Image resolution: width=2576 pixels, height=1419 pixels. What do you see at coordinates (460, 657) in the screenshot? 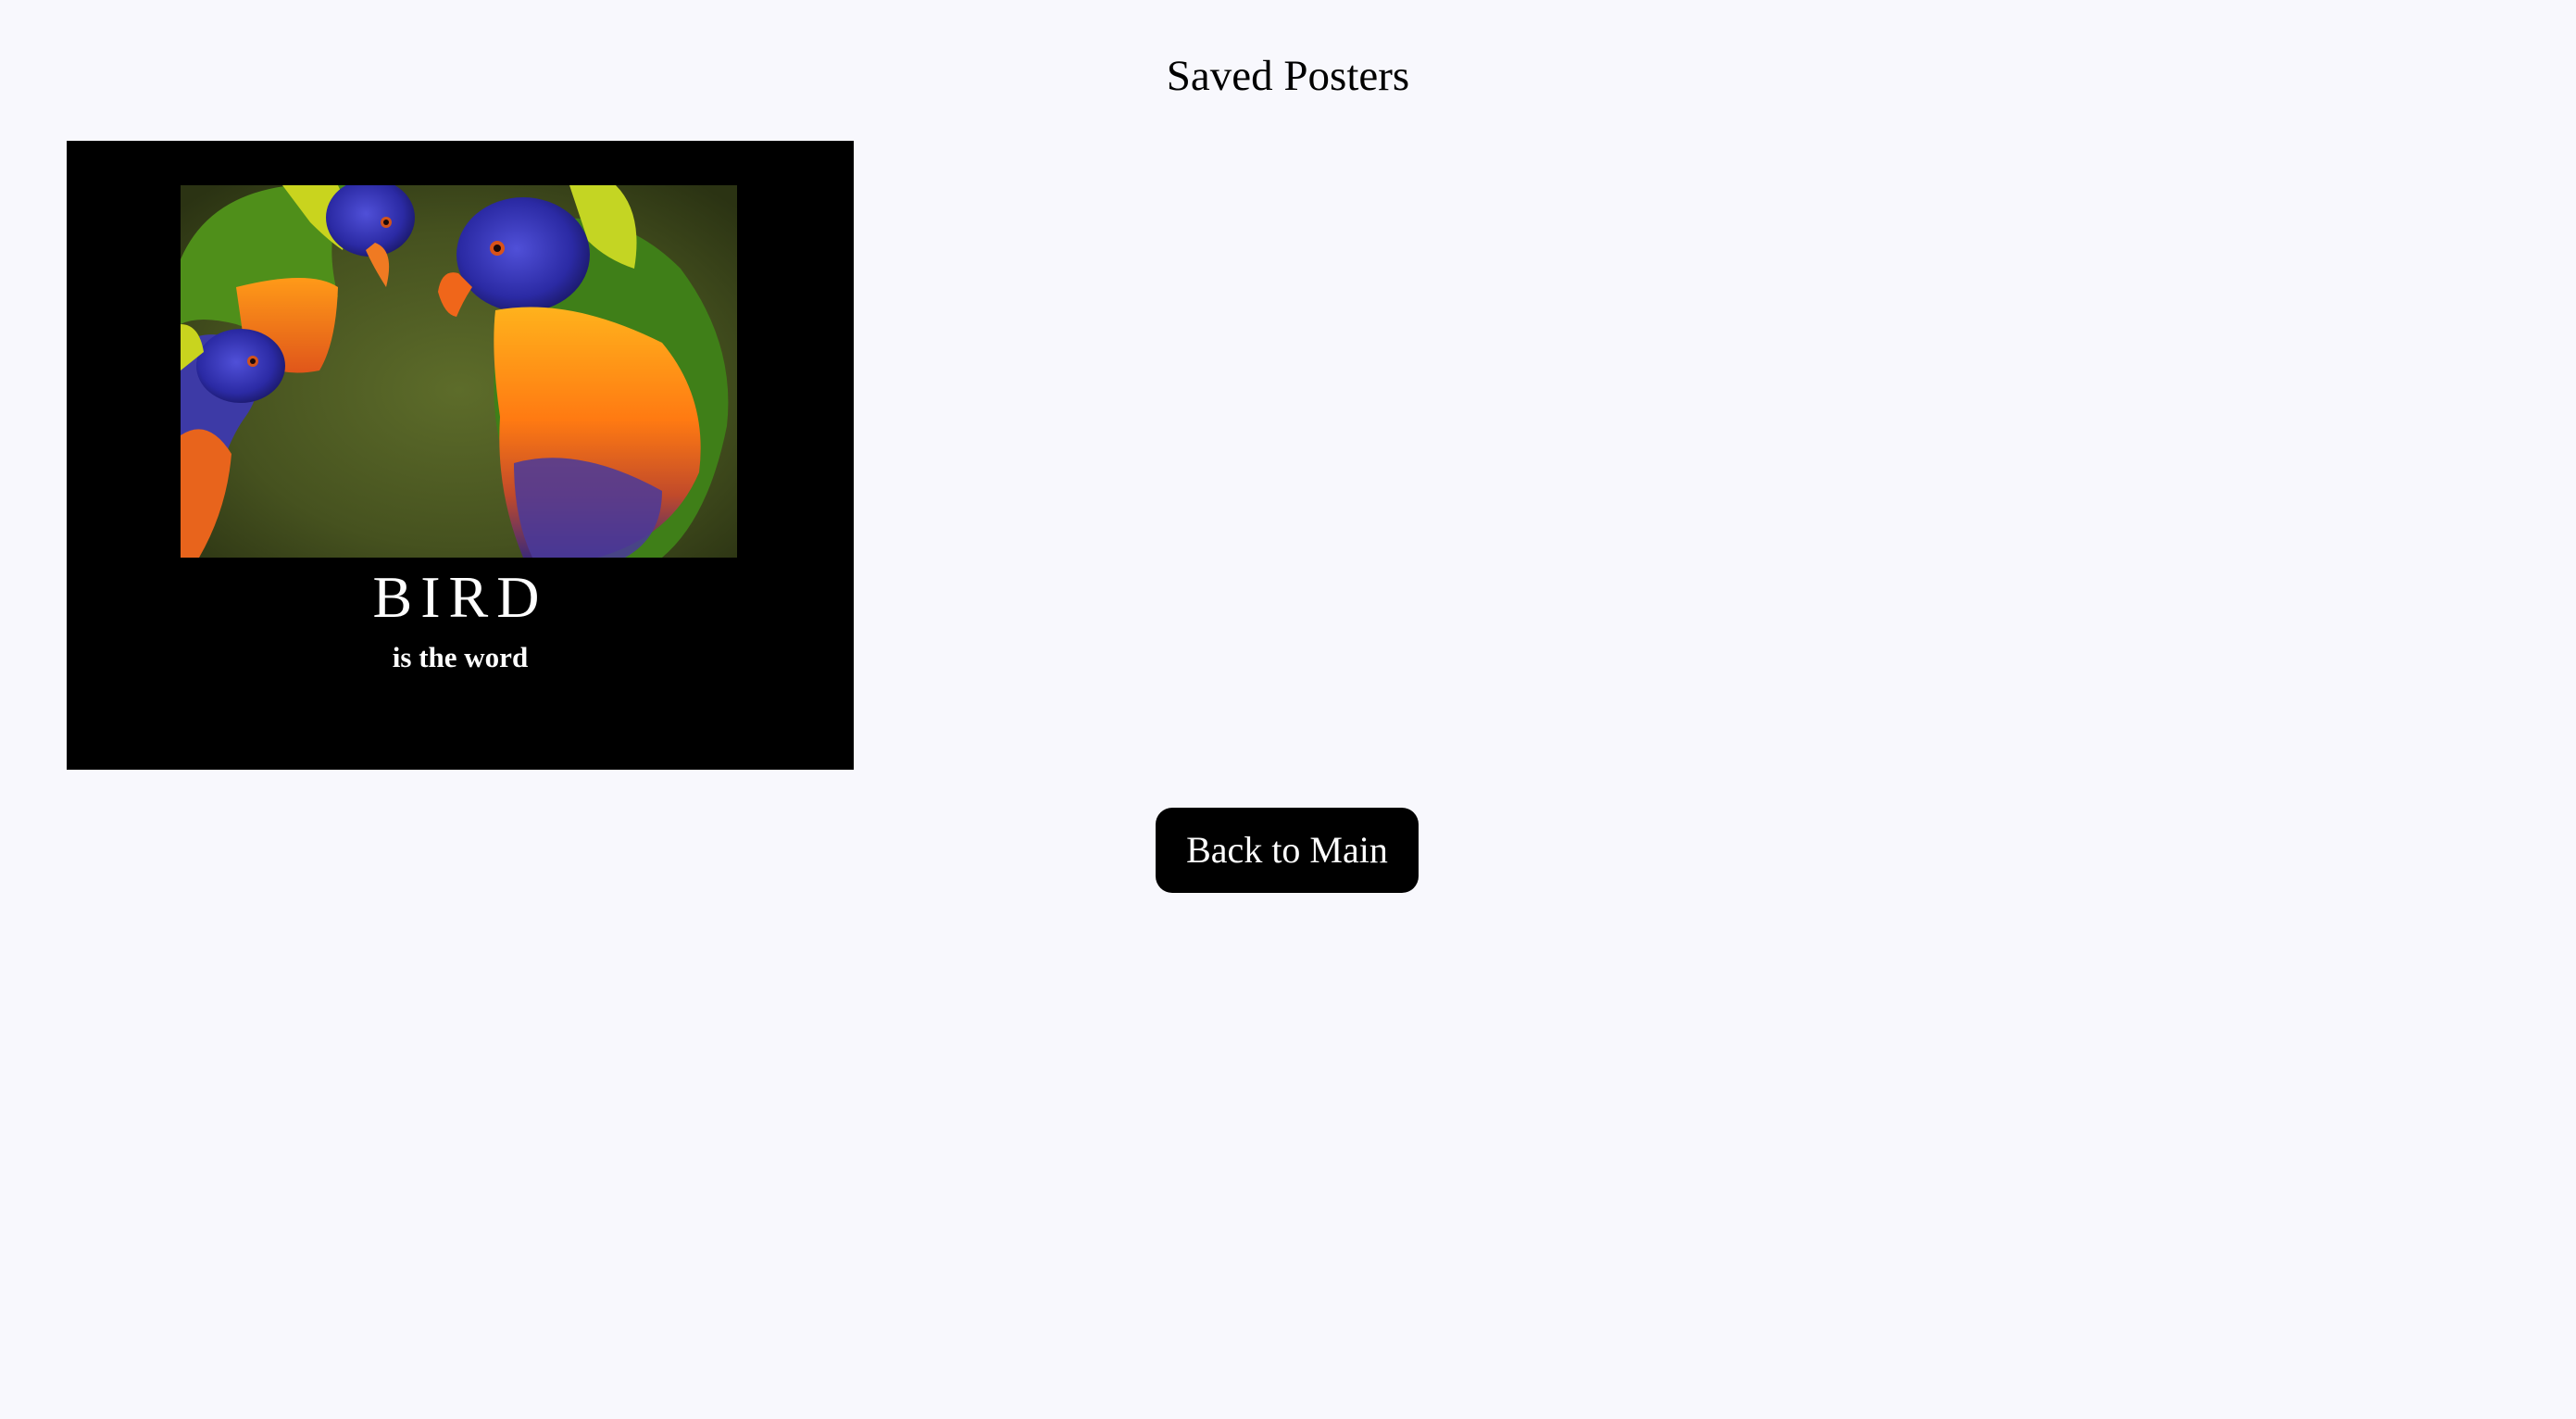
I see `poster-quote: is the word` at bounding box center [460, 657].